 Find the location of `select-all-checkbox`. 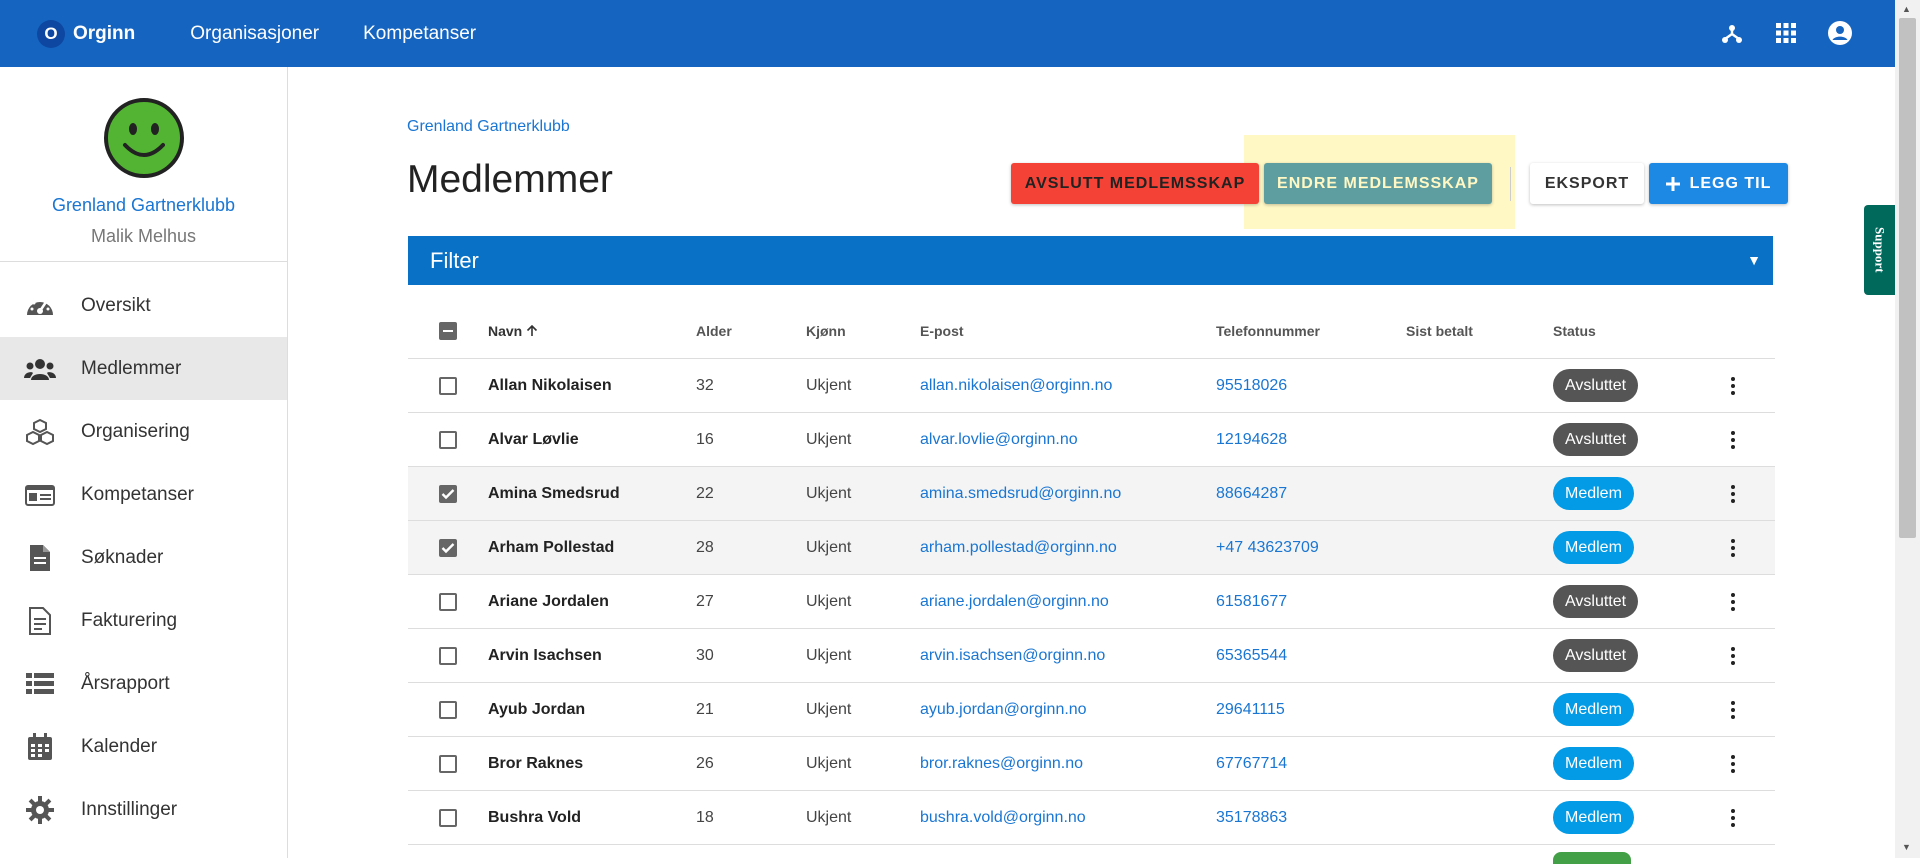

select-all-checkbox is located at coordinates (448, 331).